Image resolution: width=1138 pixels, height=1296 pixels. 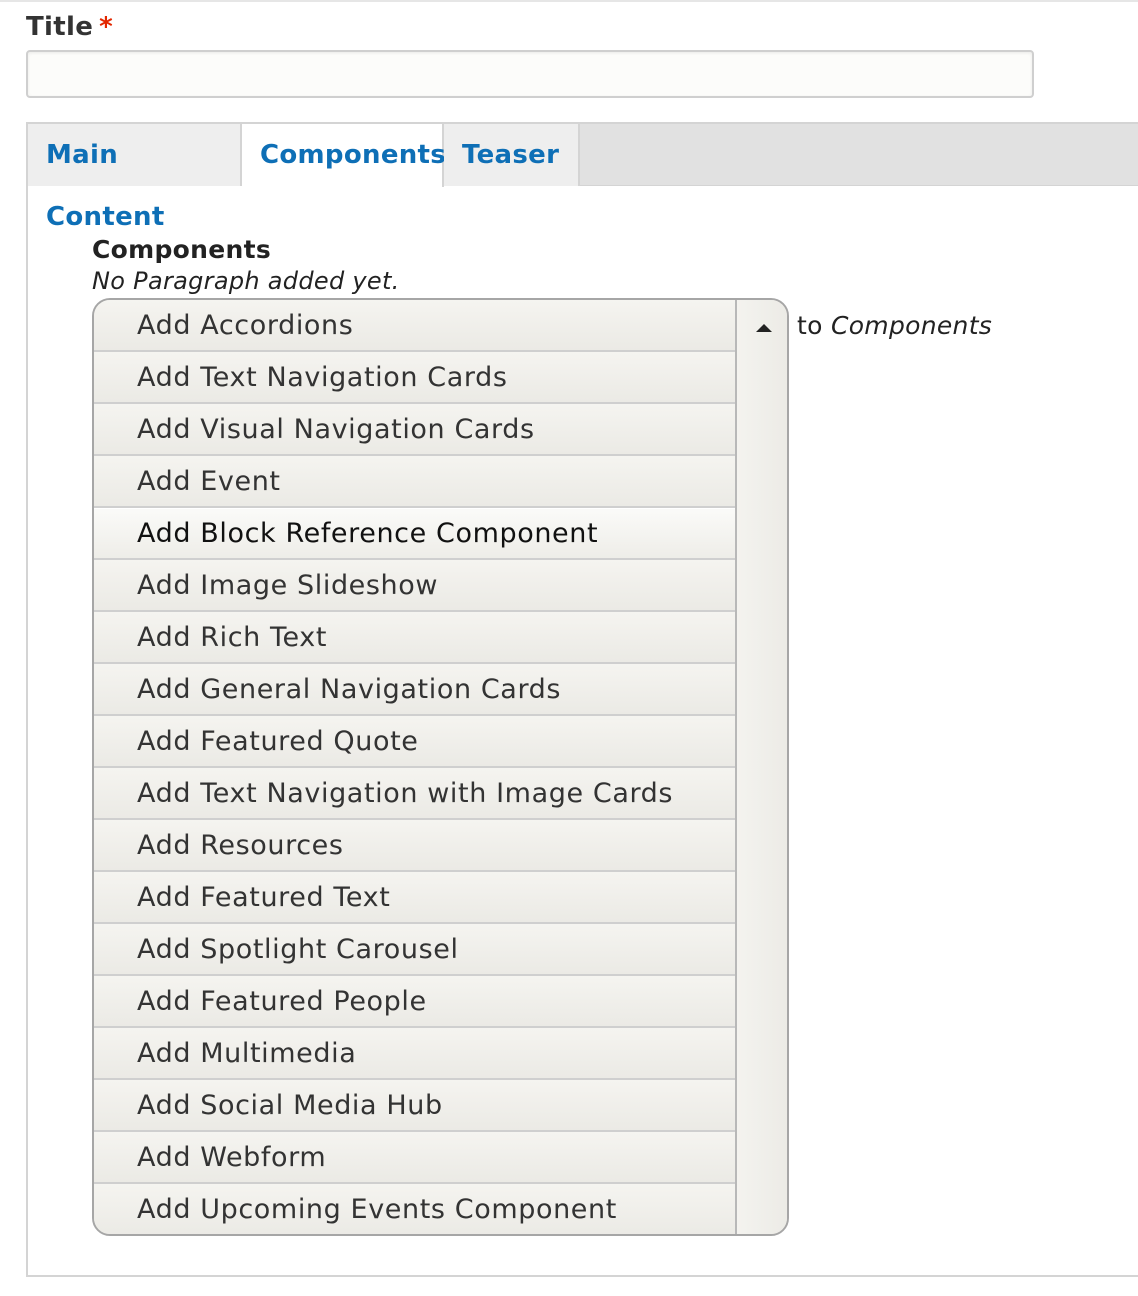 I want to click on tab-teaser: Teaser, so click(x=512, y=155).